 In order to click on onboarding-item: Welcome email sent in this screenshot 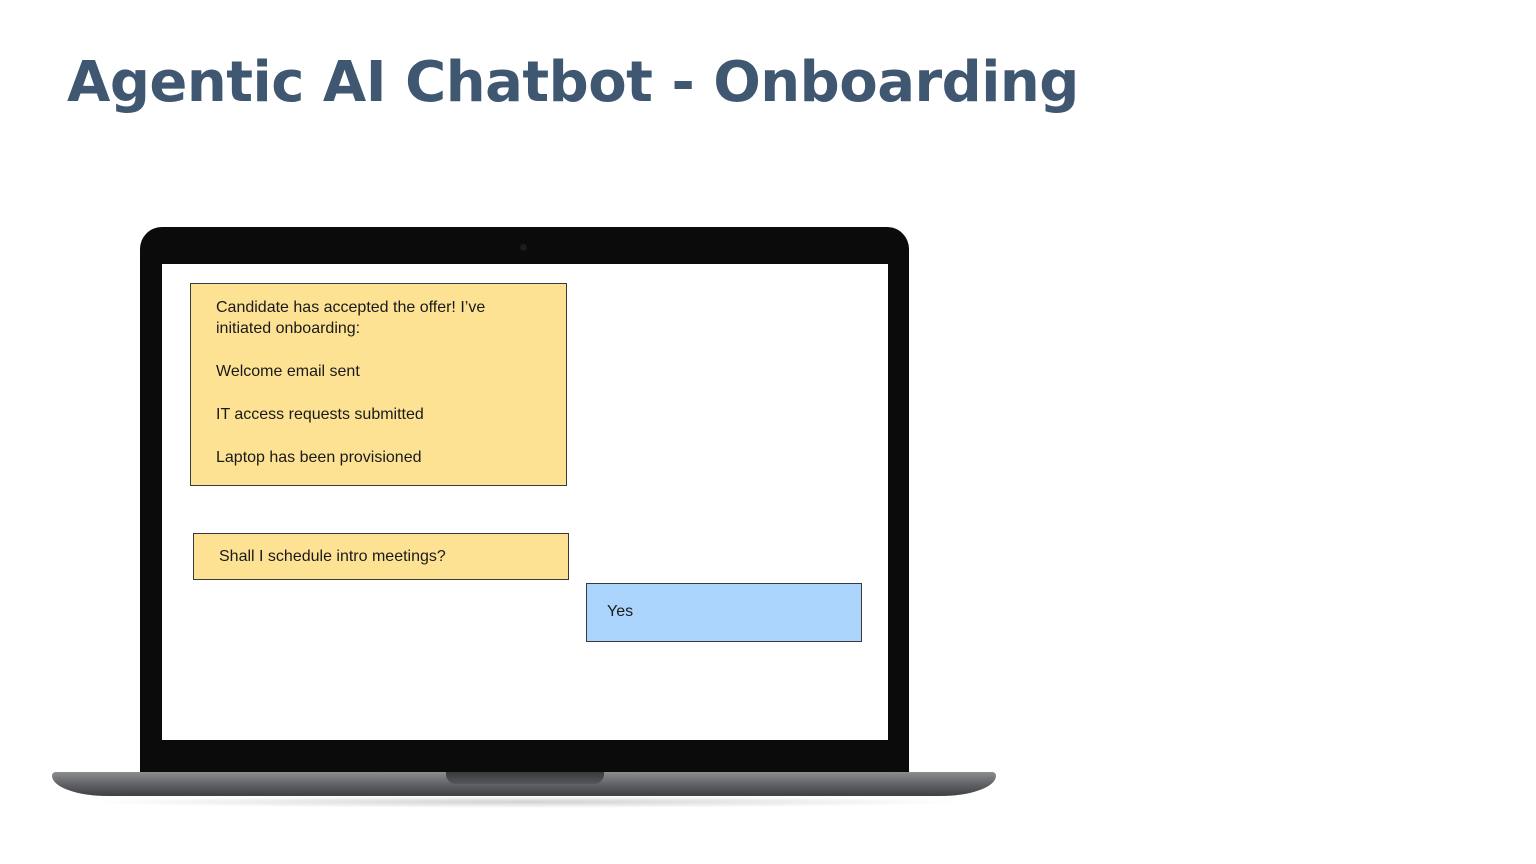, I will do `click(288, 371)`.